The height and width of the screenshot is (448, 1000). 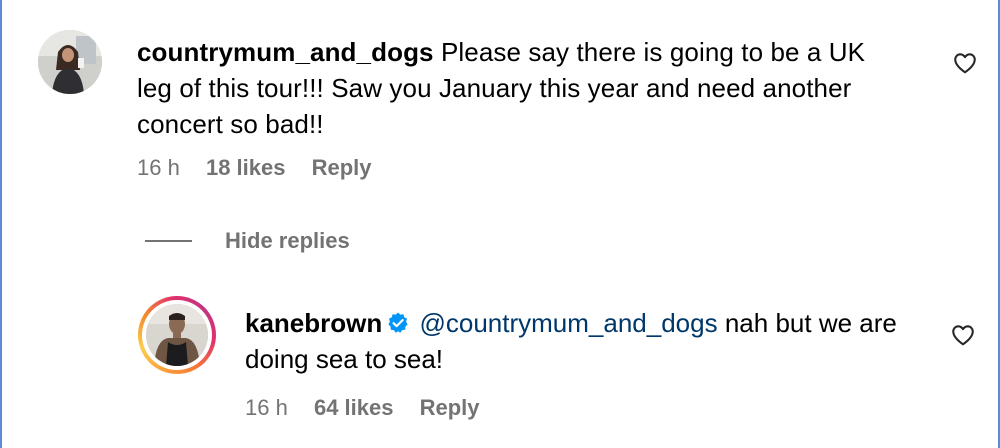 I want to click on hide-replies-divider, so click(x=168, y=241).